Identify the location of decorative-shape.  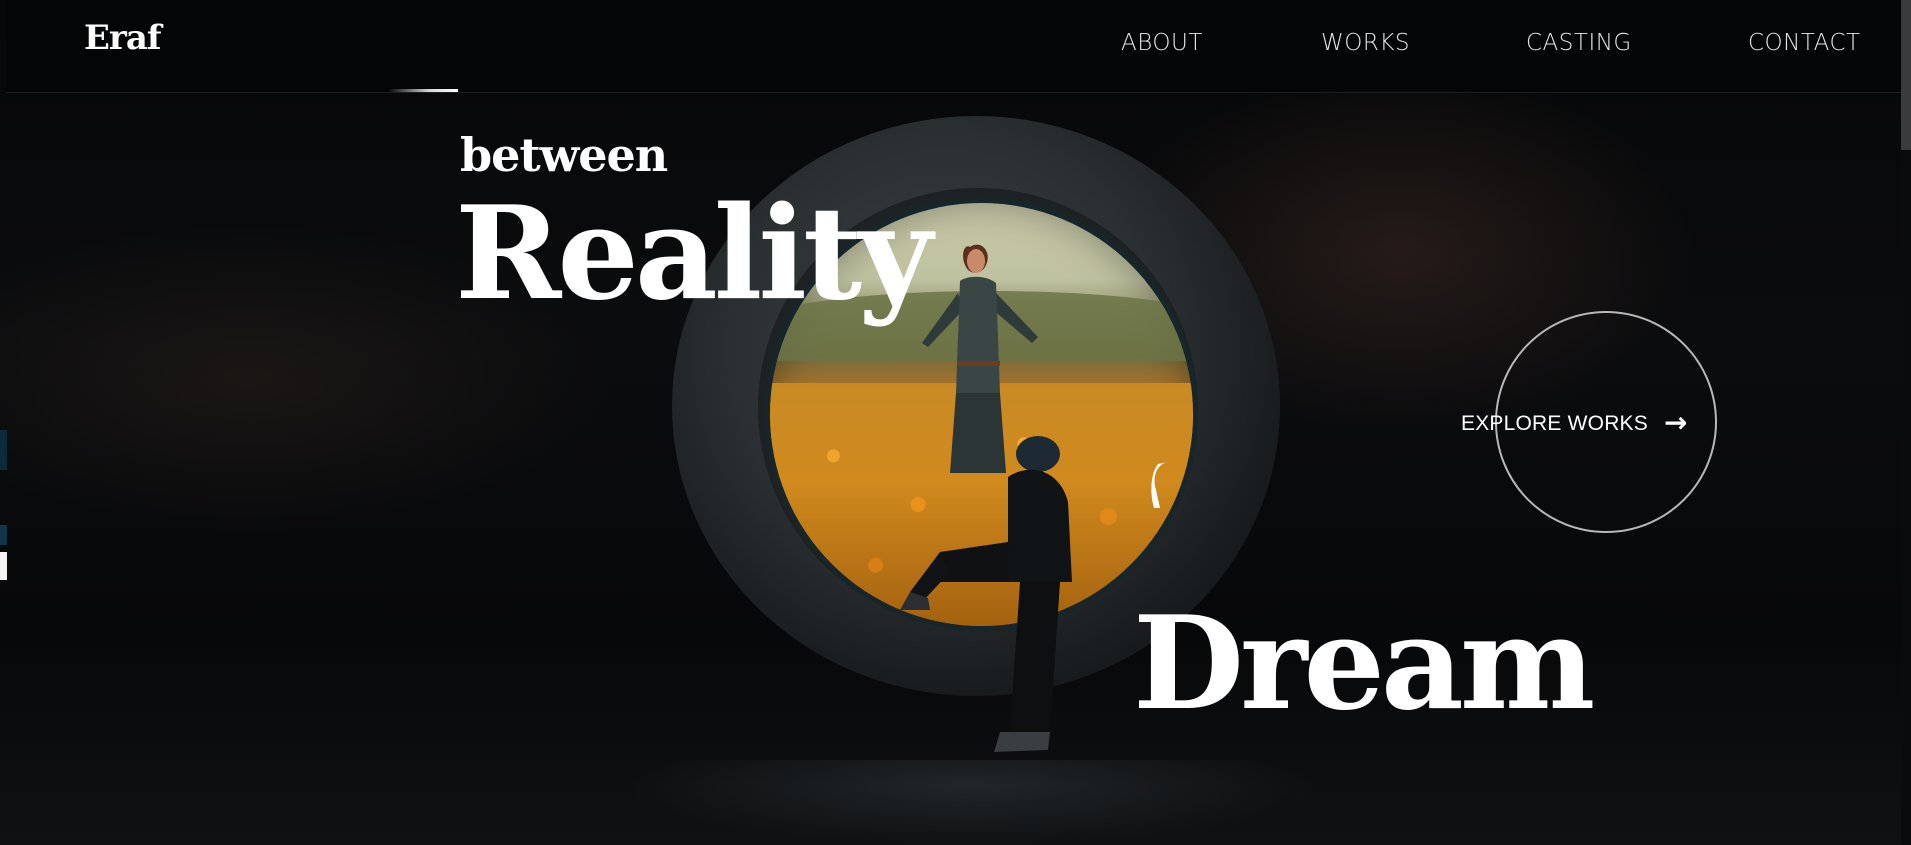
(1159, 485).